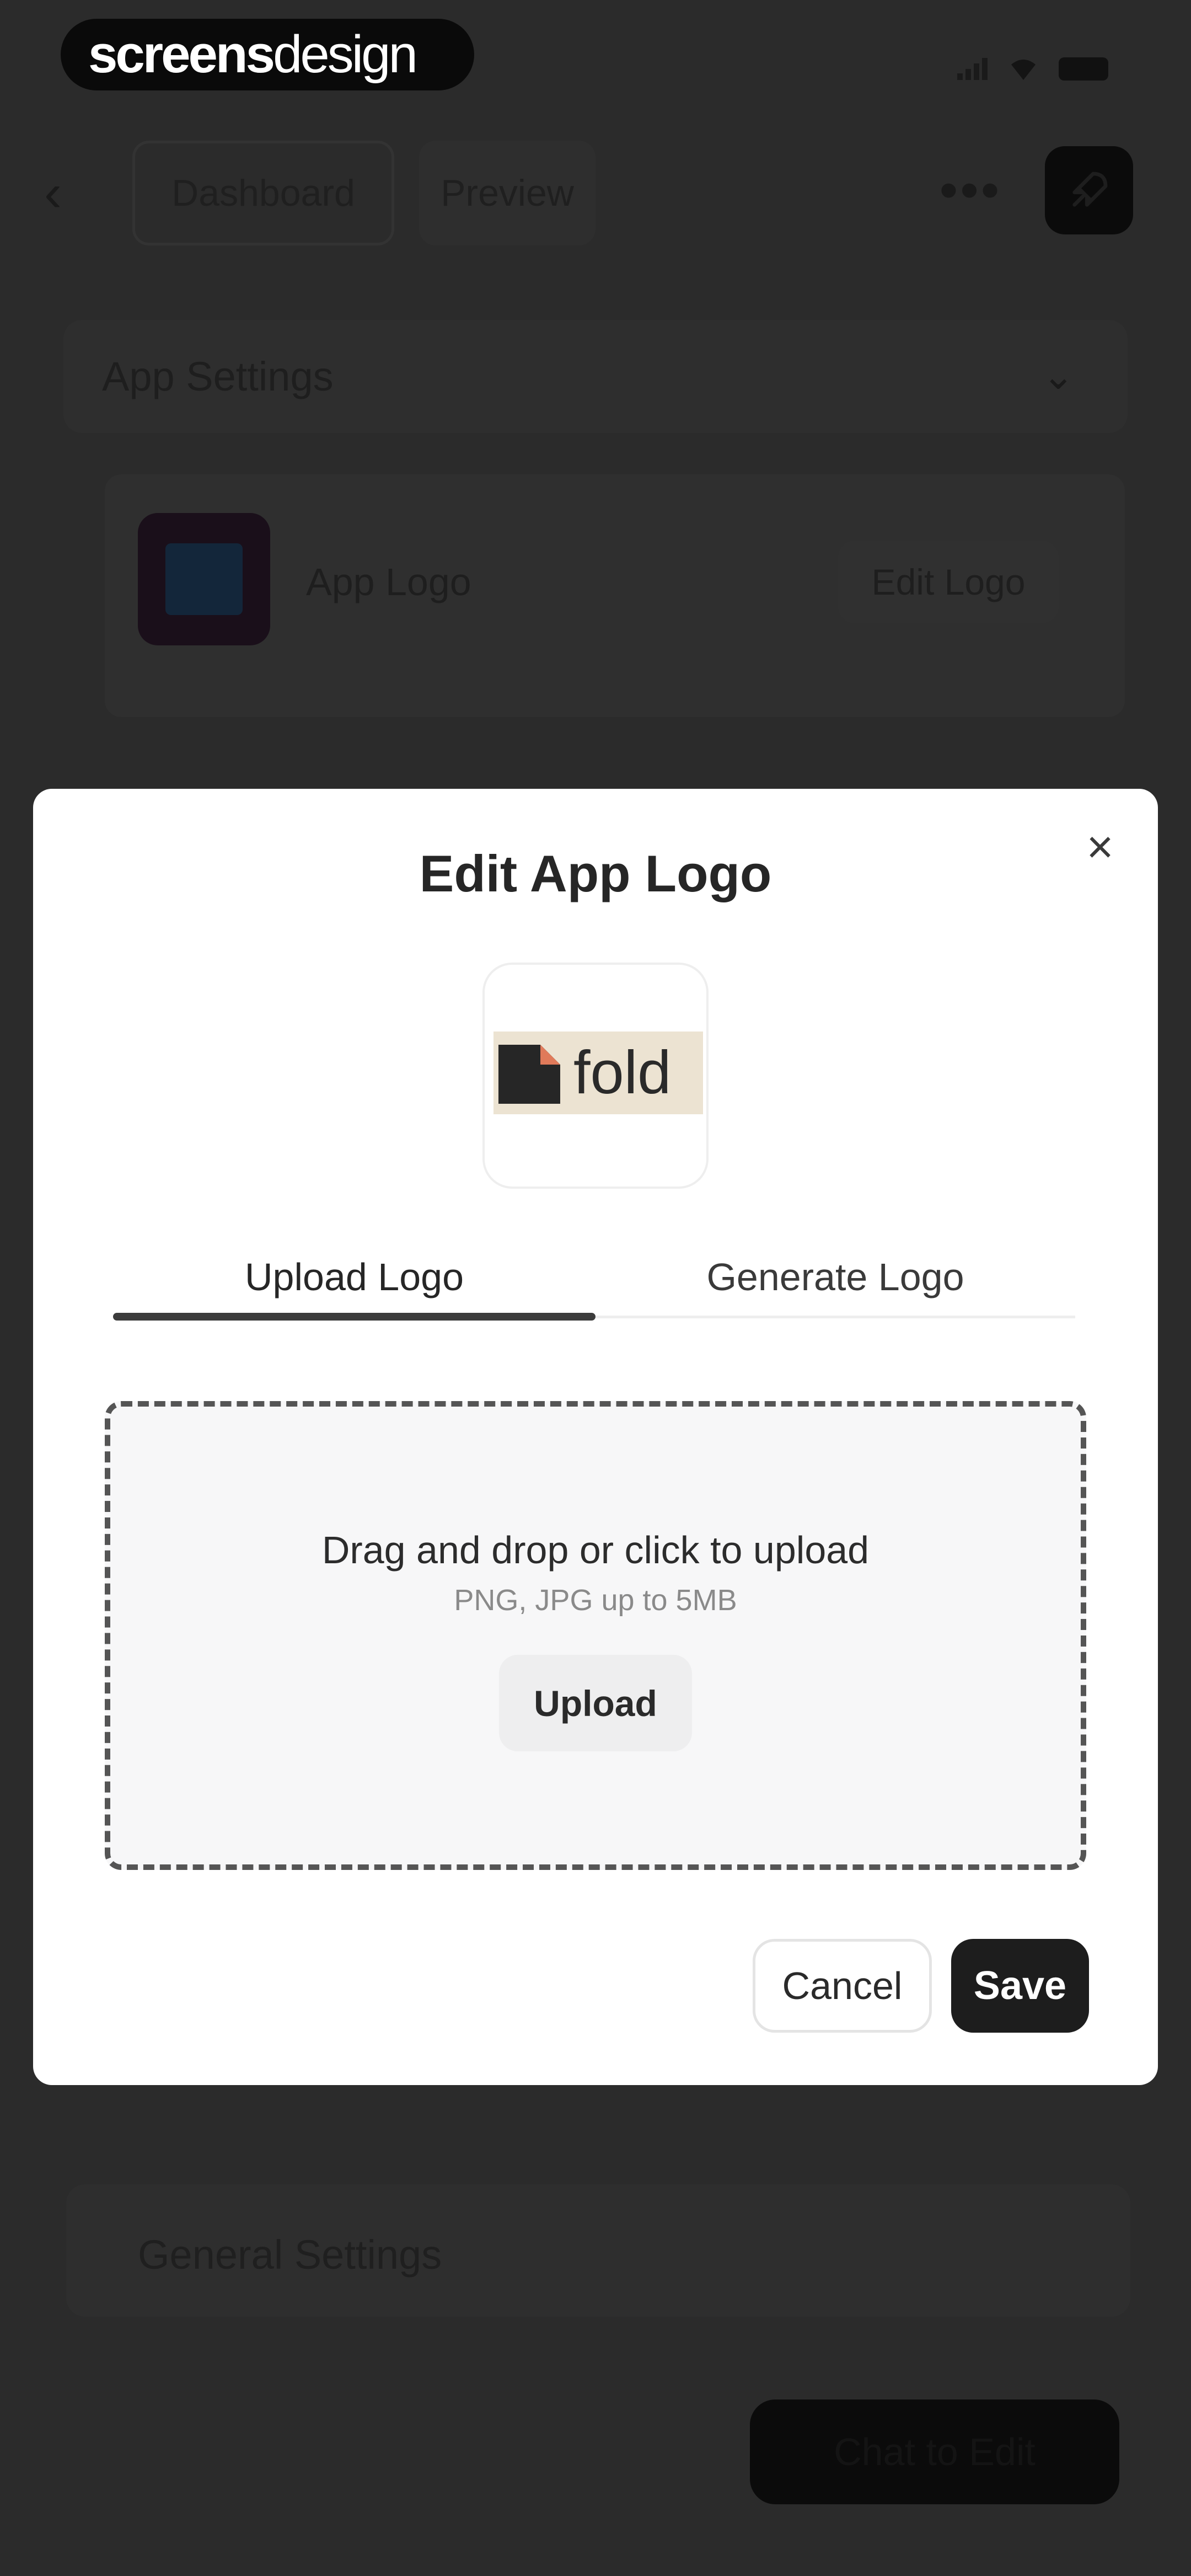 The image size is (1191, 2576). I want to click on modal-title: Edit App Logo, so click(595, 873).